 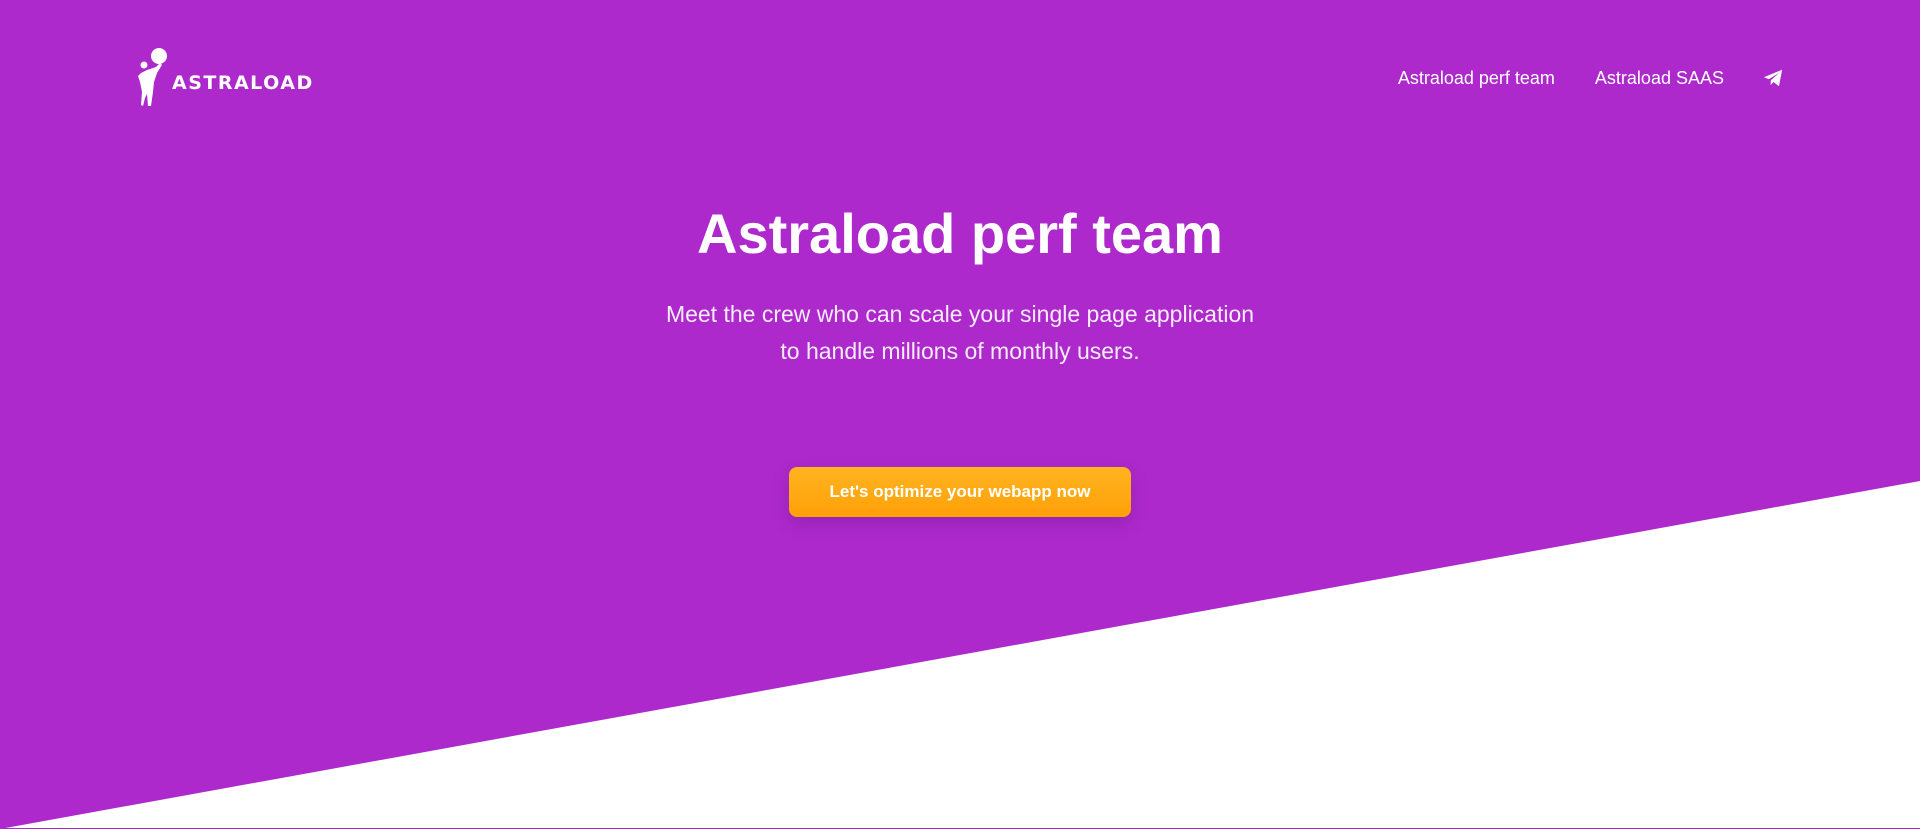 What do you see at coordinates (1591, 78) in the screenshot?
I see `nav-links: Astraload perf team Astraload SAAS` at bounding box center [1591, 78].